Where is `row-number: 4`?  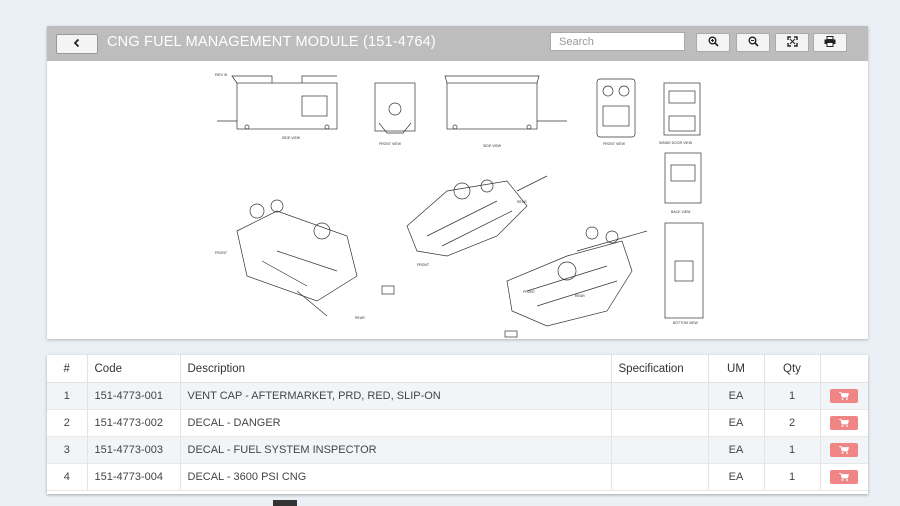 row-number: 4 is located at coordinates (67, 477).